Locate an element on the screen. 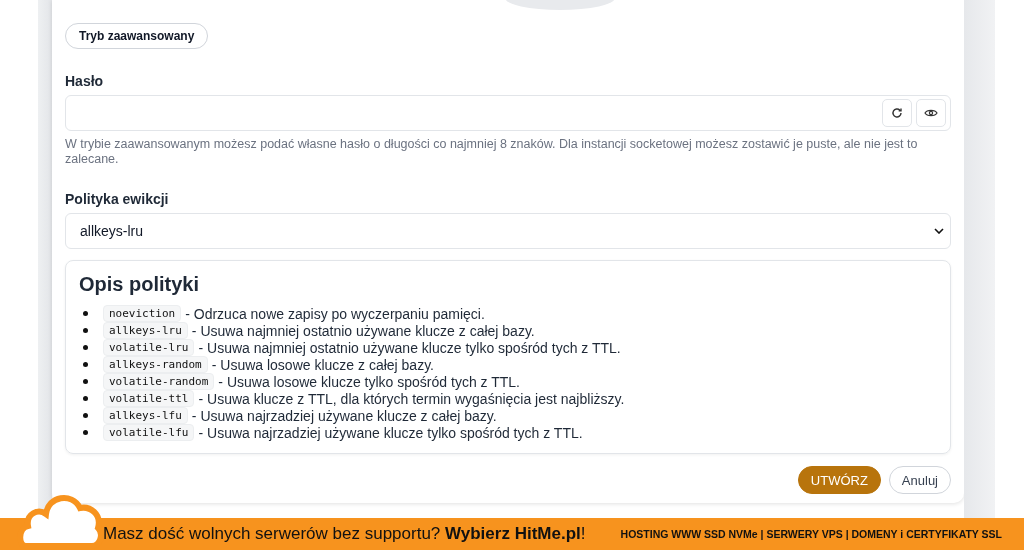 The image size is (1024, 550). panel-title: Opis polityki is located at coordinates (140, 284).